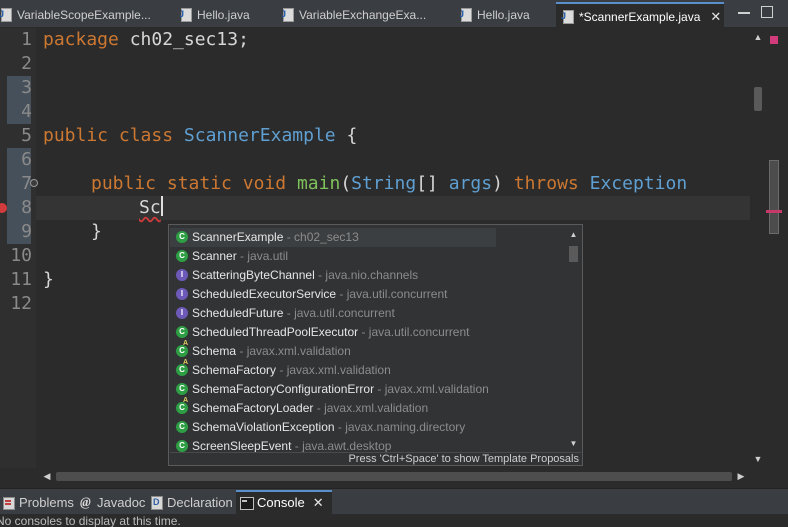 The height and width of the screenshot is (527, 788). What do you see at coordinates (394, 501) in the screenshot?
I see `bottom-panel-tab-bar: Problems Javadoc Declaration Console ✕` at bounding box center [394, 501].